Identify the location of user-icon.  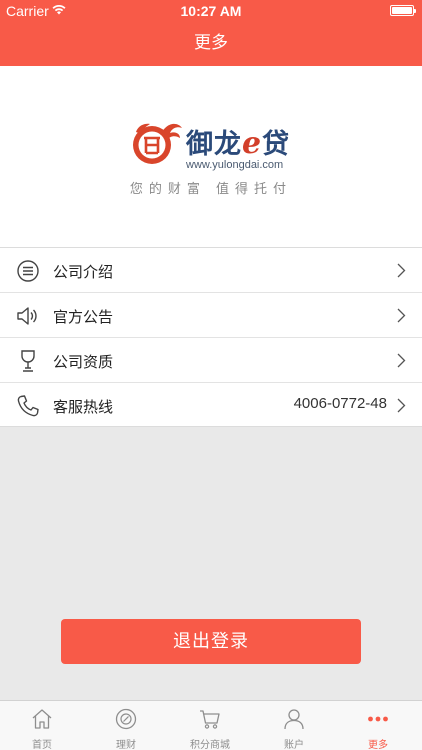
(294, 719).